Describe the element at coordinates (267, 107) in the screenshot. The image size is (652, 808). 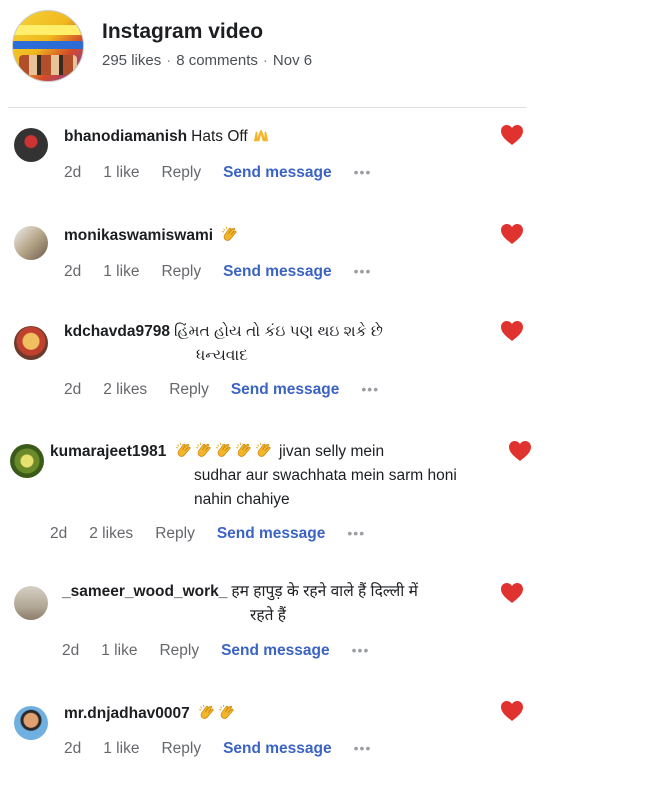
I see `divider` at that location.